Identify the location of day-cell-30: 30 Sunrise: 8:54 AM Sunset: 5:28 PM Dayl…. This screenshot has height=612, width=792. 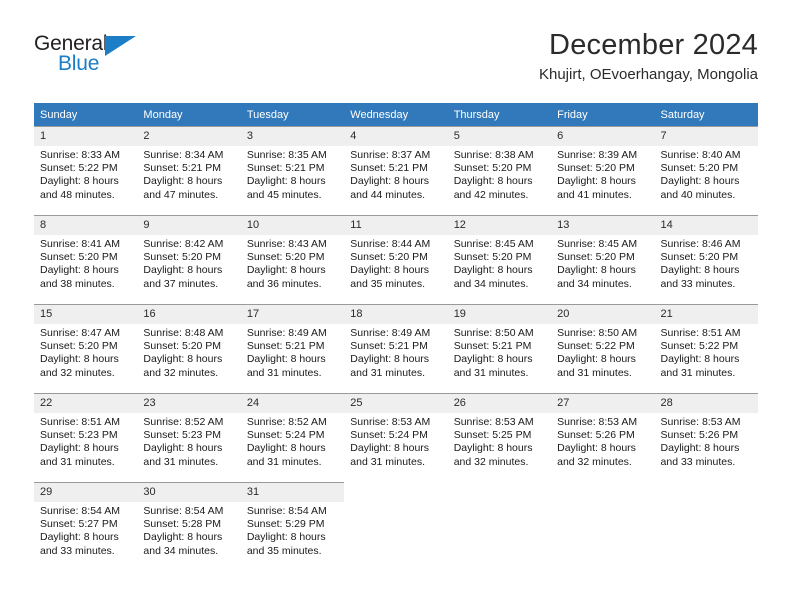
(189, 526).